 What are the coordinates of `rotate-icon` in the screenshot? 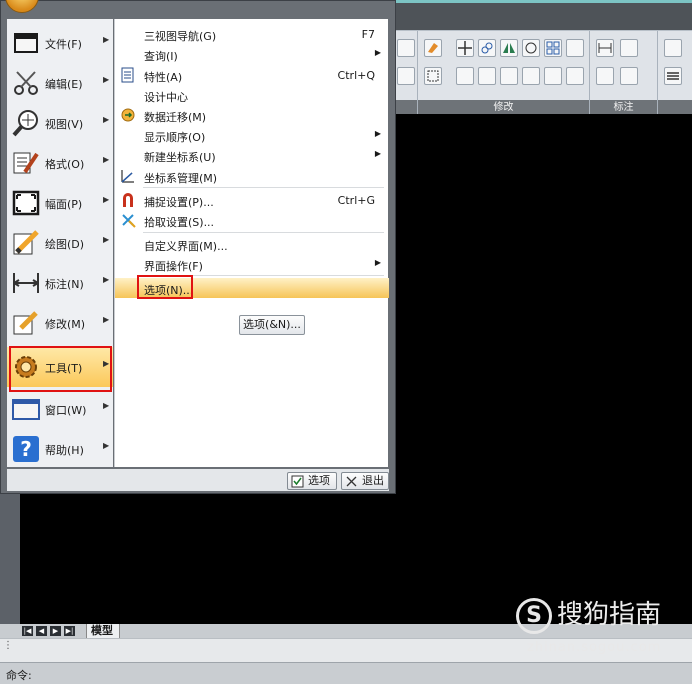 It's located at (531, 48).